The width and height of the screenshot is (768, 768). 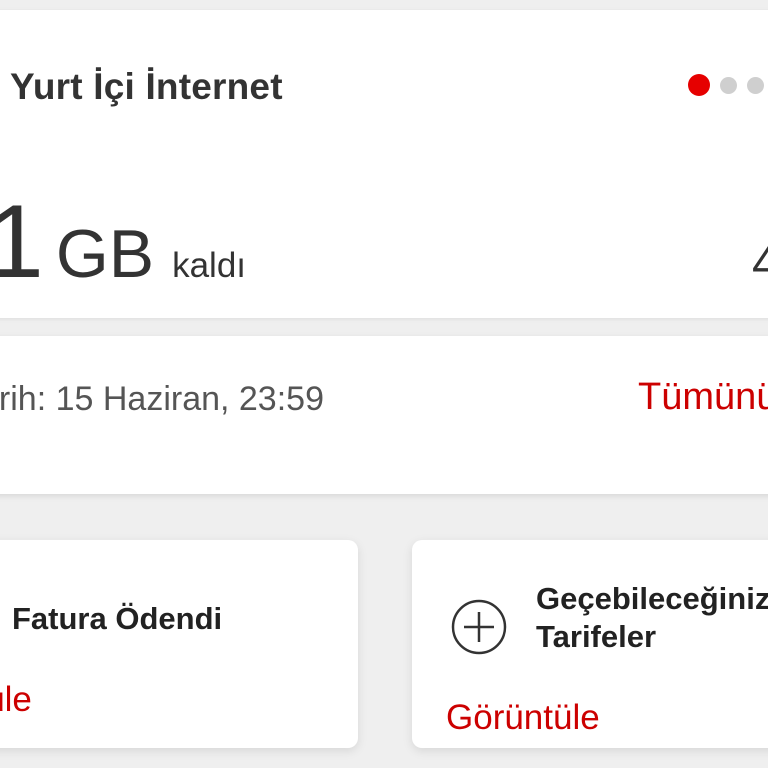 What do you see at coordinates (760, 263) in the screenshot?
I see `total-amount: 4` at bounding box center [760, 263].